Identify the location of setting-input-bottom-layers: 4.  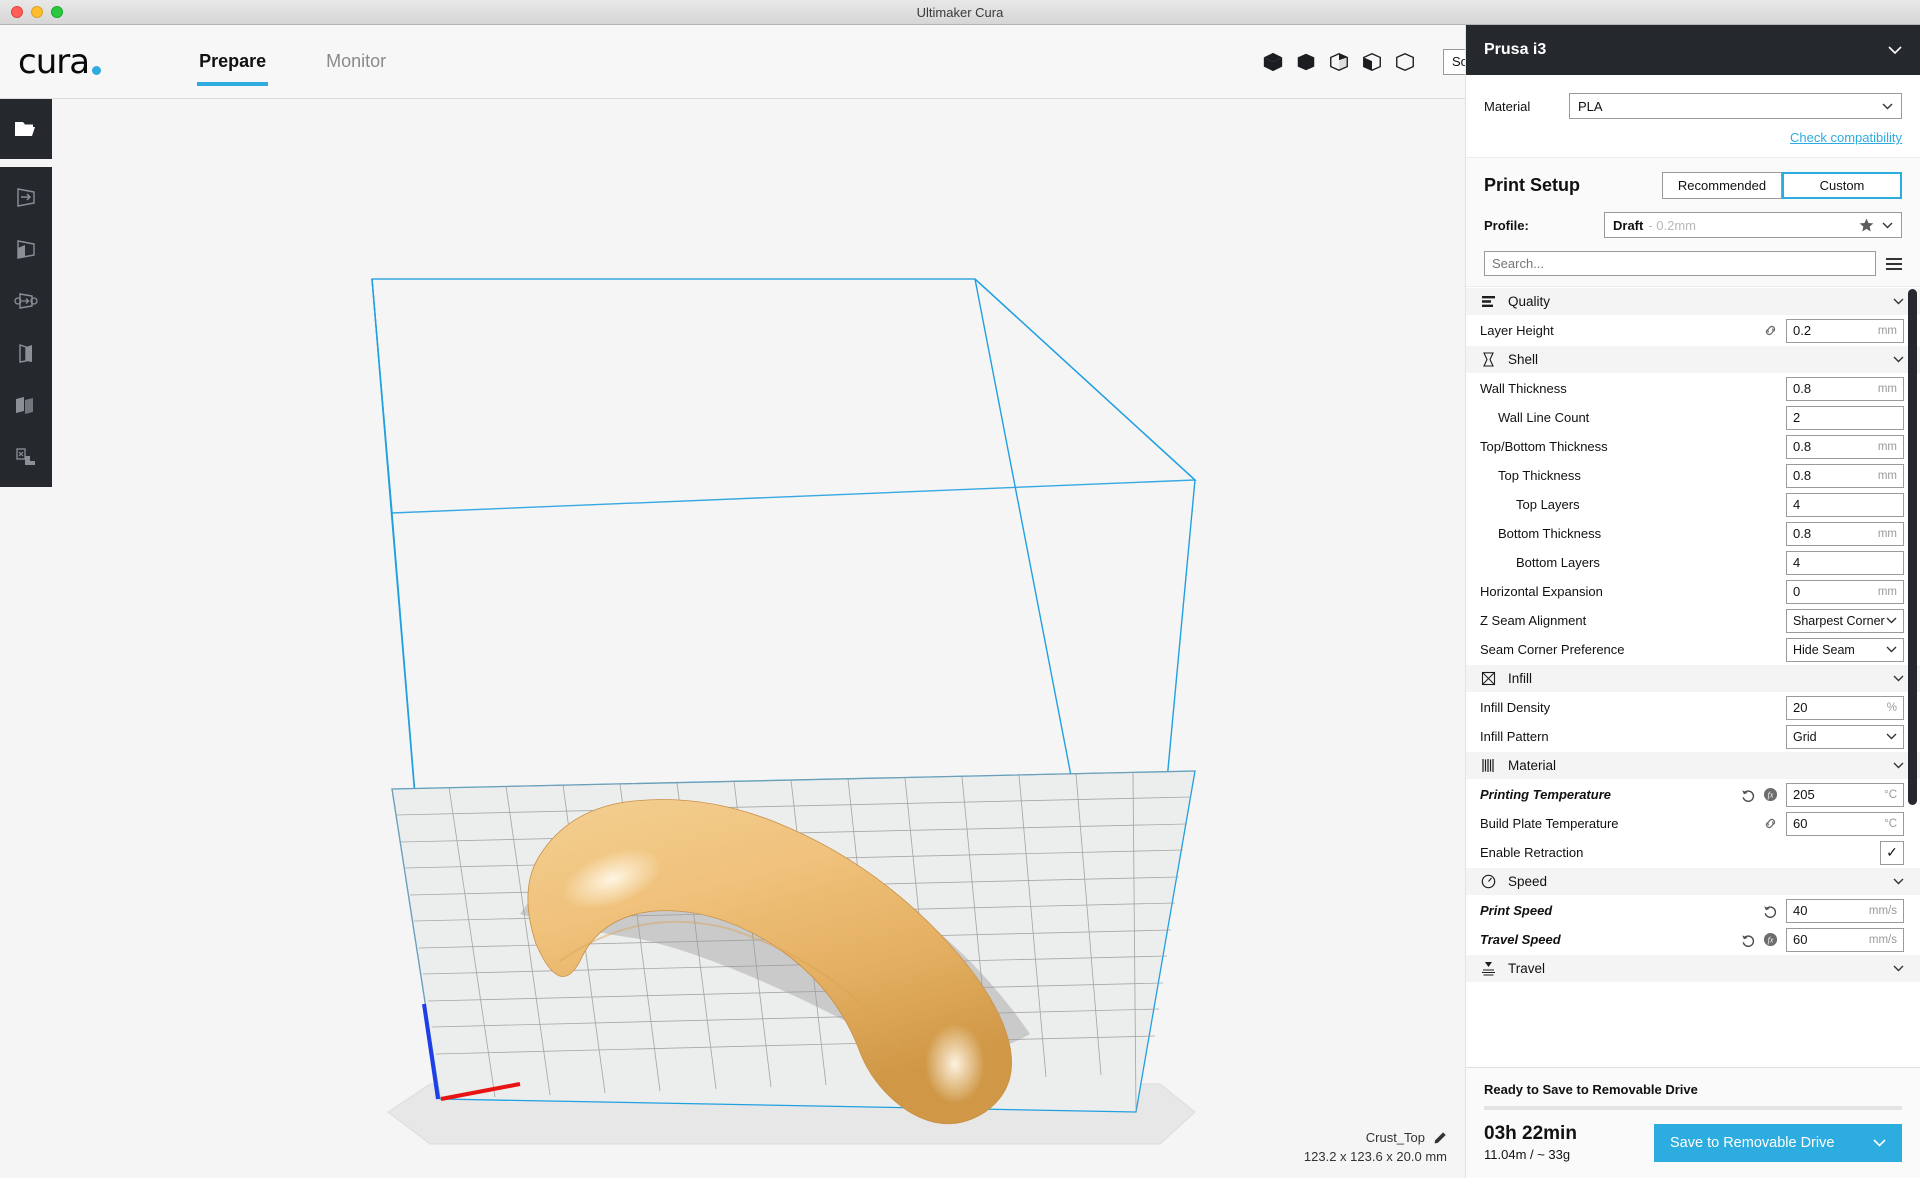
(1845, 562).